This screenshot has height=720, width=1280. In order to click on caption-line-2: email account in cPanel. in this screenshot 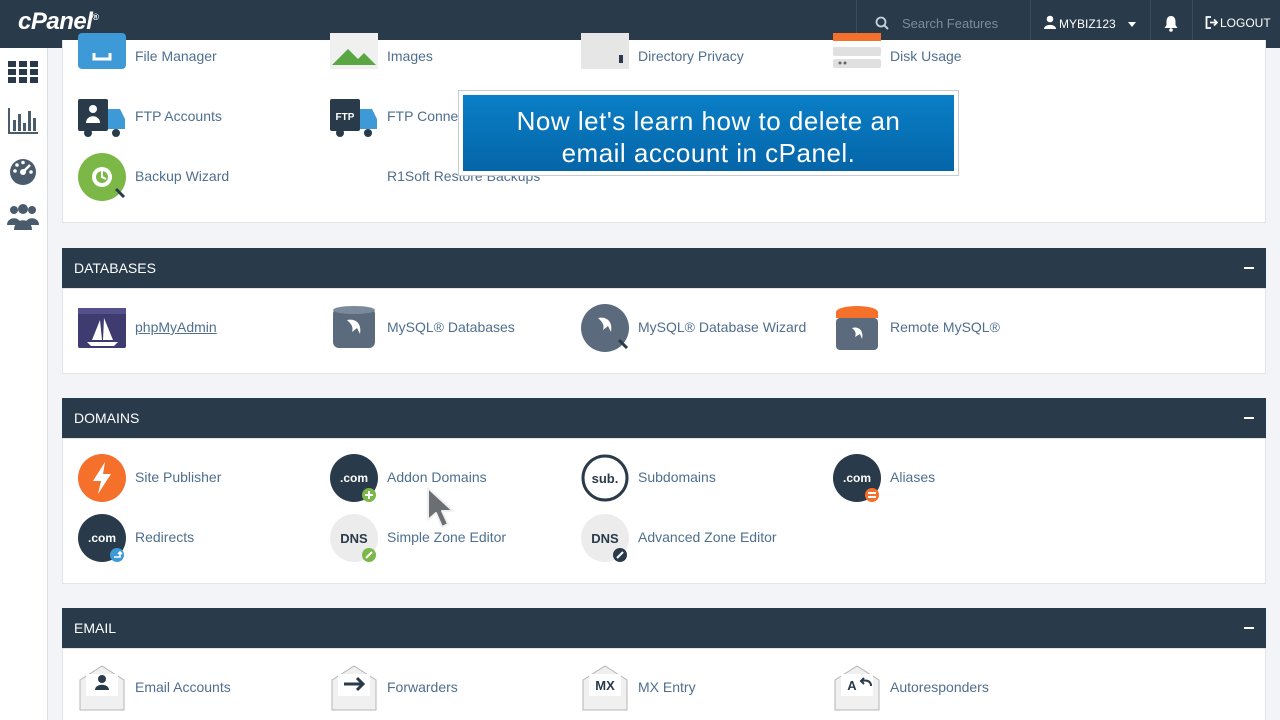, I will do `click(708, 153)`.